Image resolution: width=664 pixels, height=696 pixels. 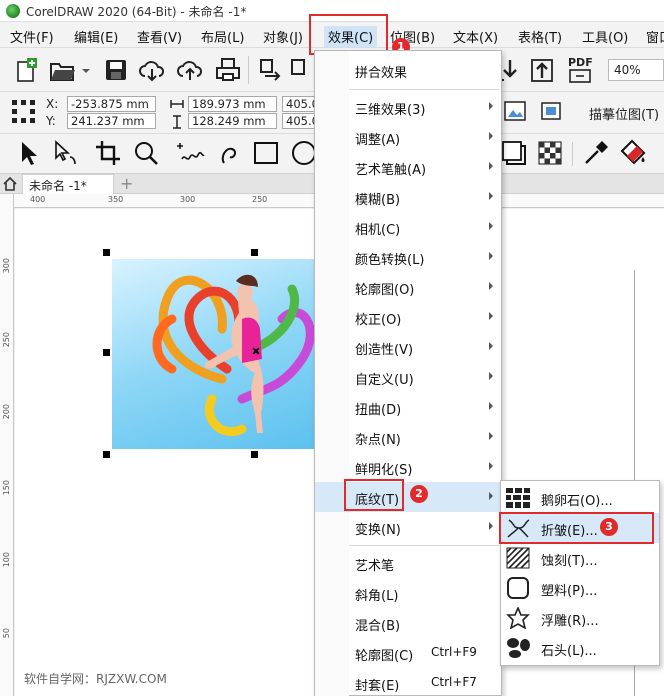 What do you see at coordinates (300, 104) in the screenshot?
I see `scale-x-field: 405.0` at bounding box center [300, 104].